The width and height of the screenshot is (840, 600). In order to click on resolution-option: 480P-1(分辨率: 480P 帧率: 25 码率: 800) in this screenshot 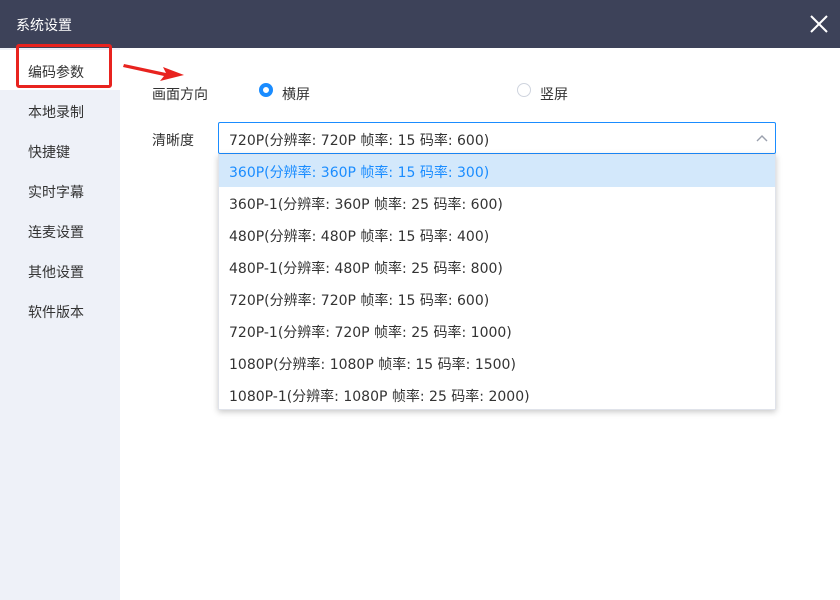, I will do `click(497, 267)`.